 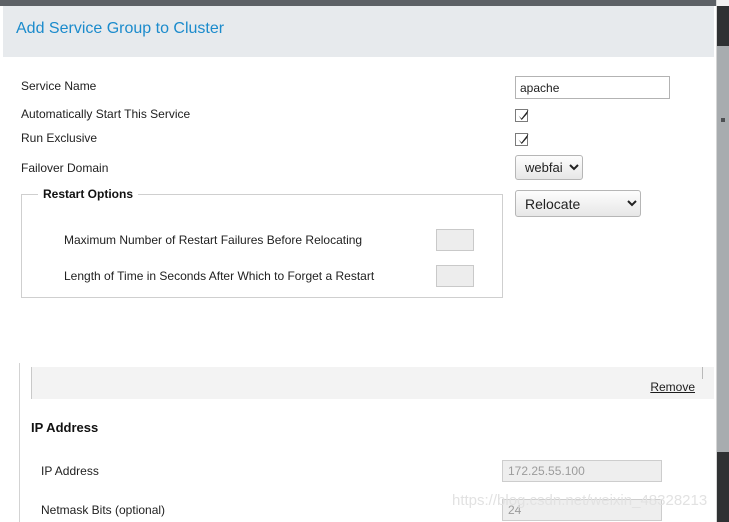 I want to click on panel-header: Add Service Group to Cluster, so click(x=358, y=31).